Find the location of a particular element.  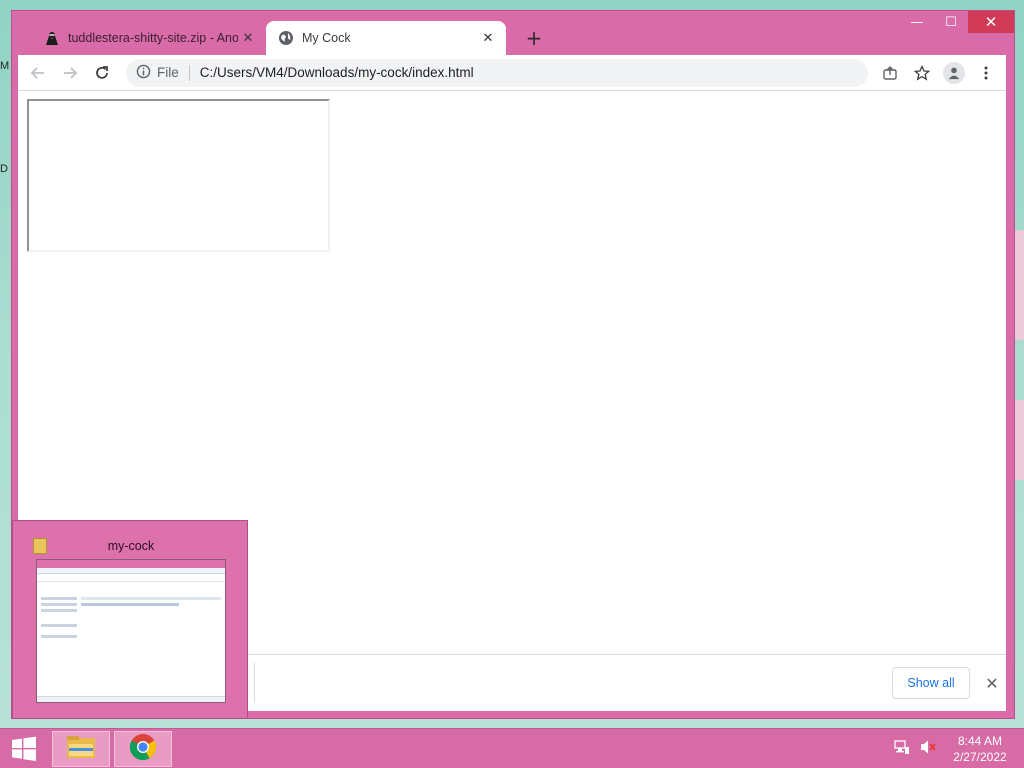

globe-icon is located at coordinates (286, 38).